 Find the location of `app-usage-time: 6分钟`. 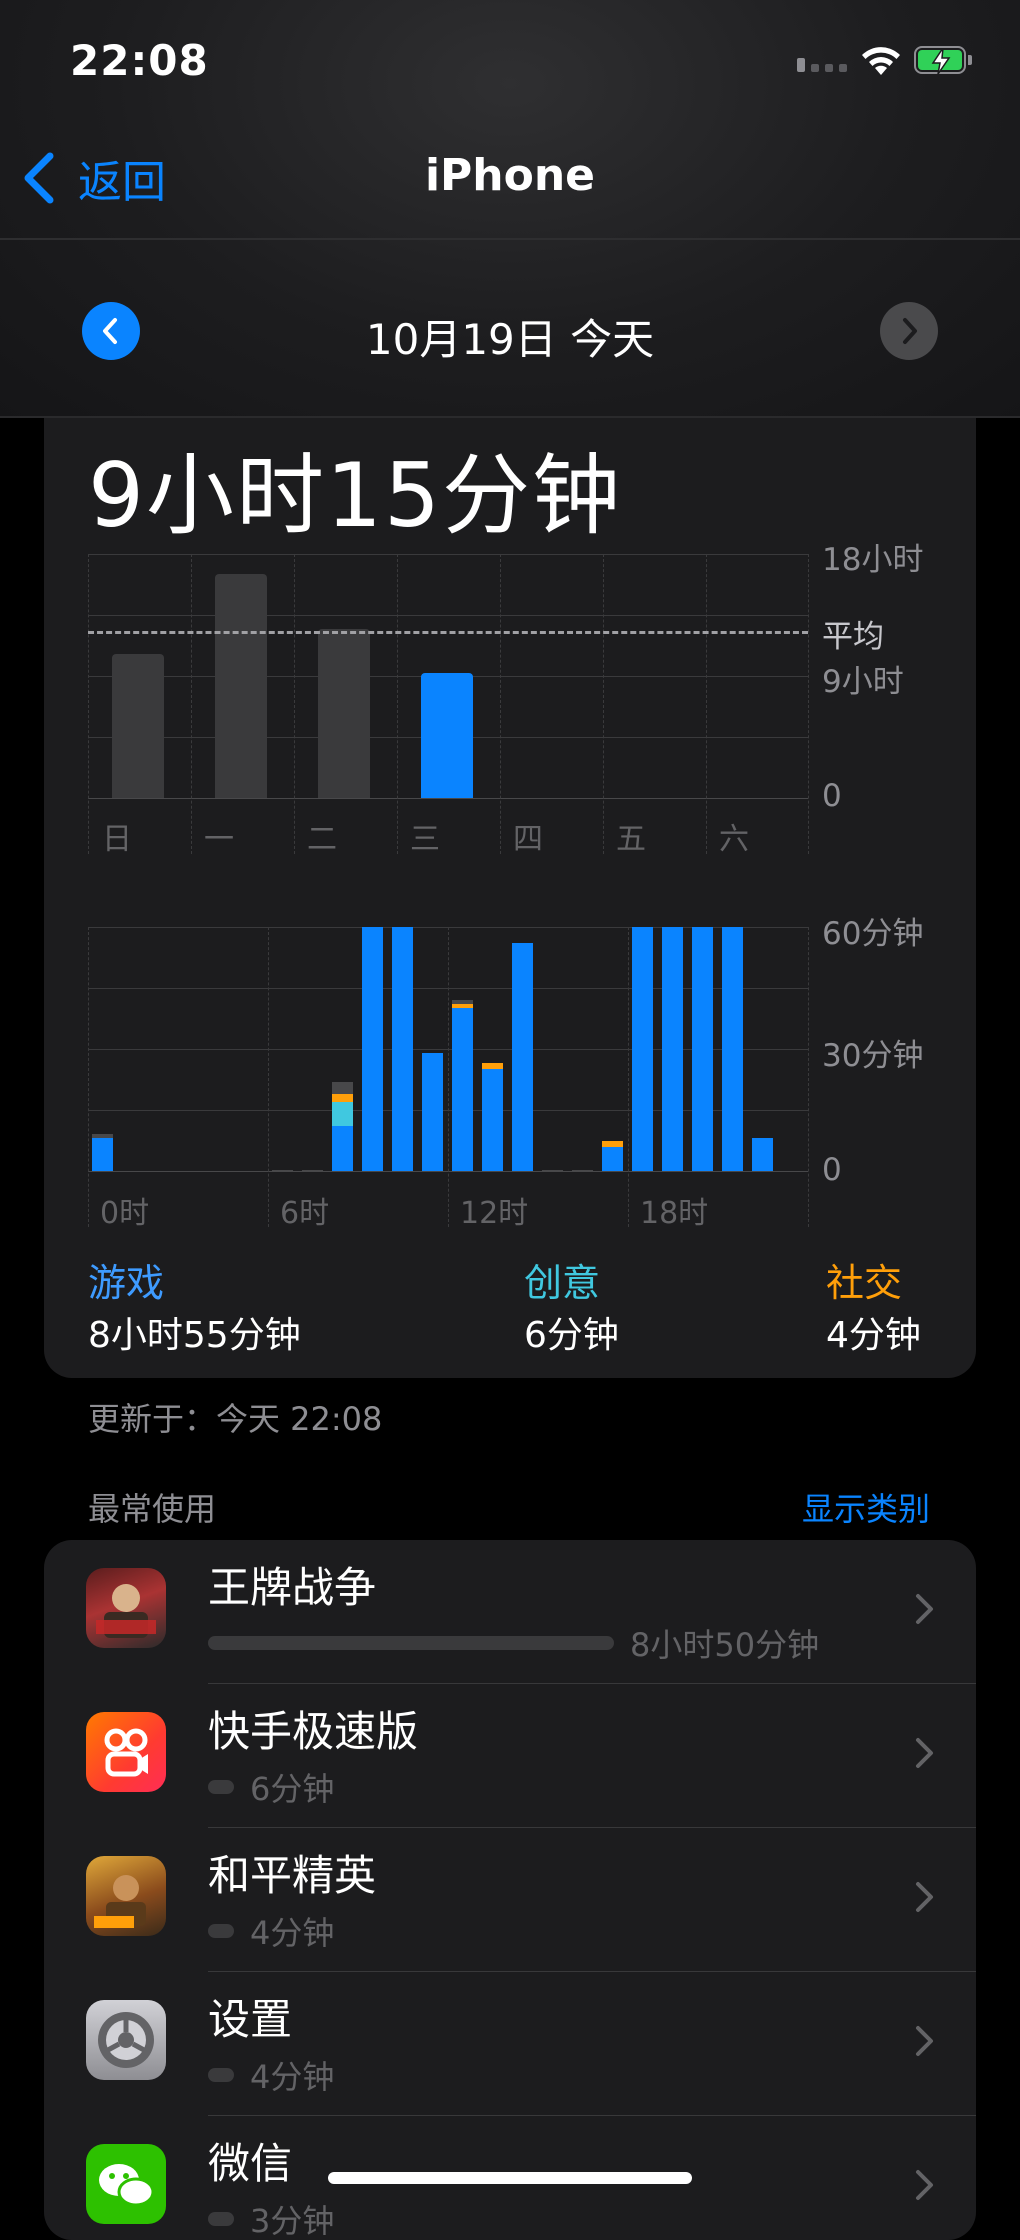

app-usage-time: 6分钟 is located at coordinates (292, 1789).